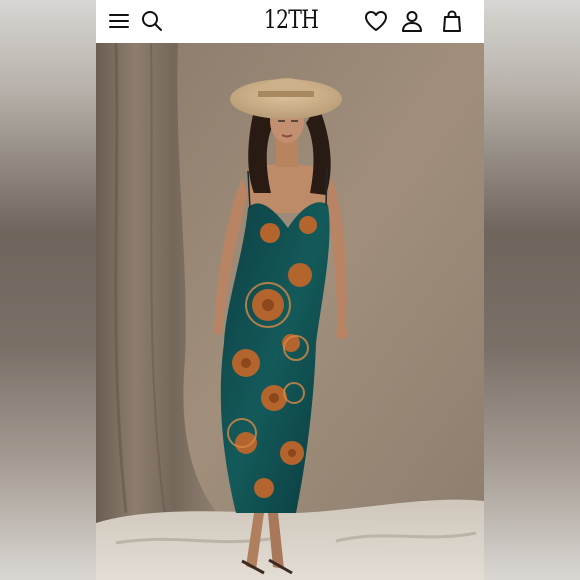 This screenshot has height=580, width=580. What do you see at coordinates (452, 21) in the screenshot?
I see `shopping-bag-icon` at bounding box center [452, 21].